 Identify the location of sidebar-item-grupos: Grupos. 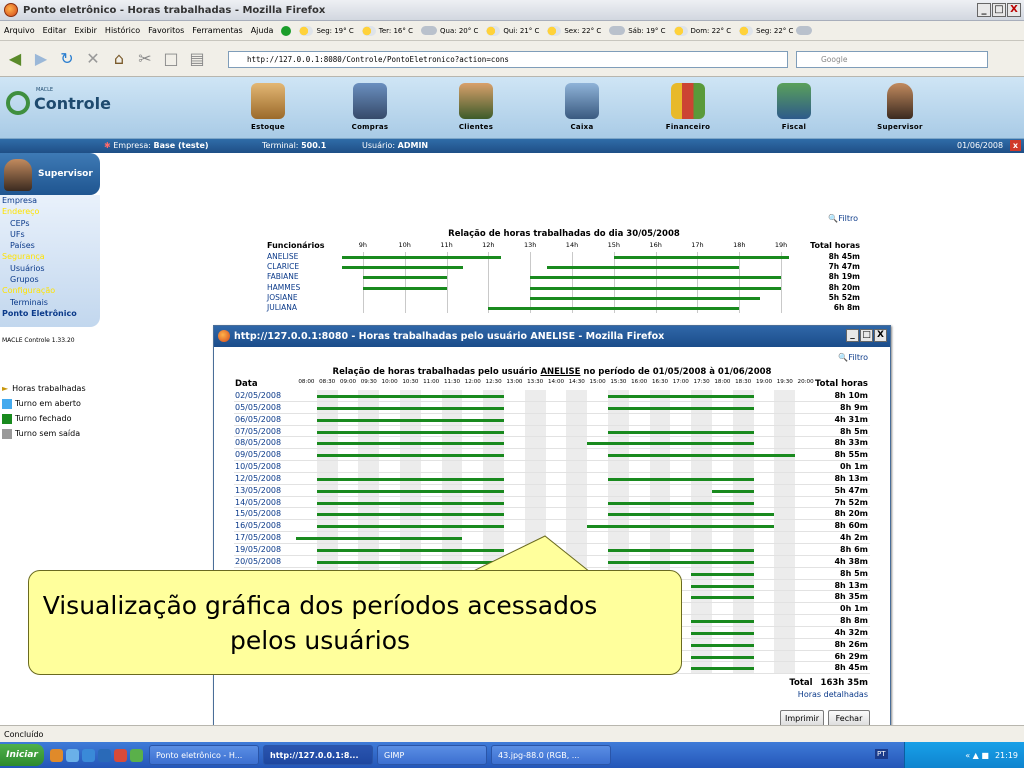
(50, 279).